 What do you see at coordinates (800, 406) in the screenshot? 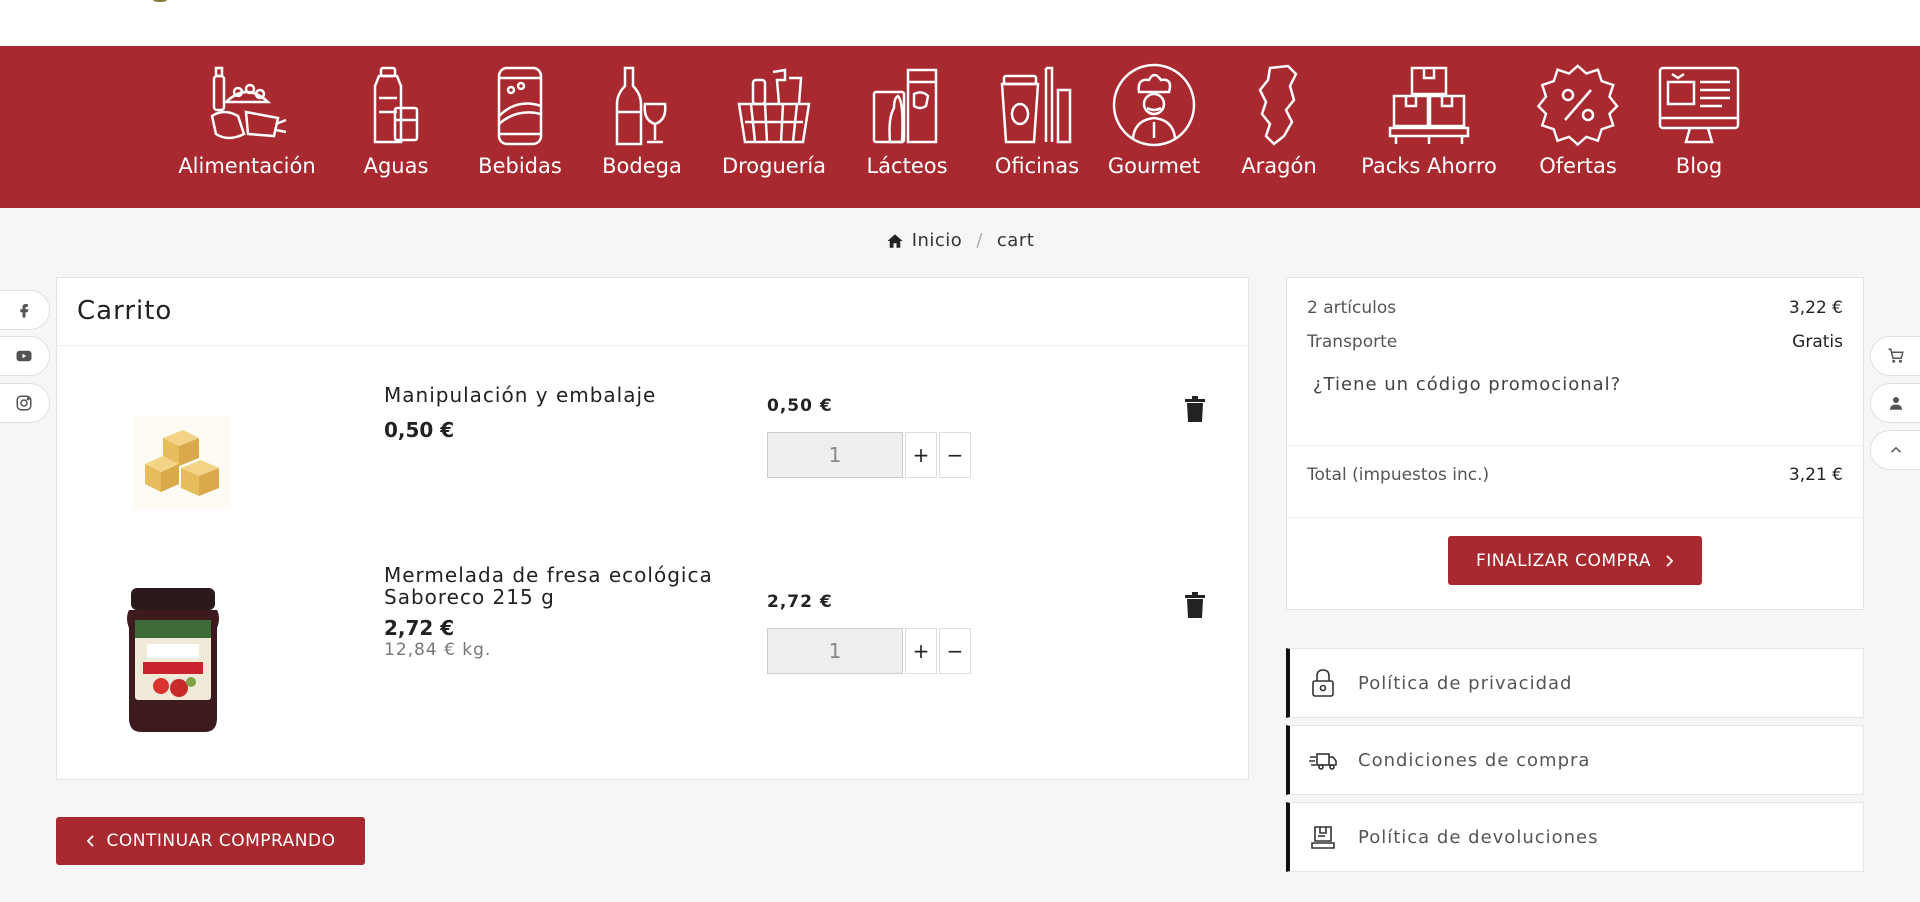
I see `item-line-price: 0,50 €` at bounding box center [800, 406].